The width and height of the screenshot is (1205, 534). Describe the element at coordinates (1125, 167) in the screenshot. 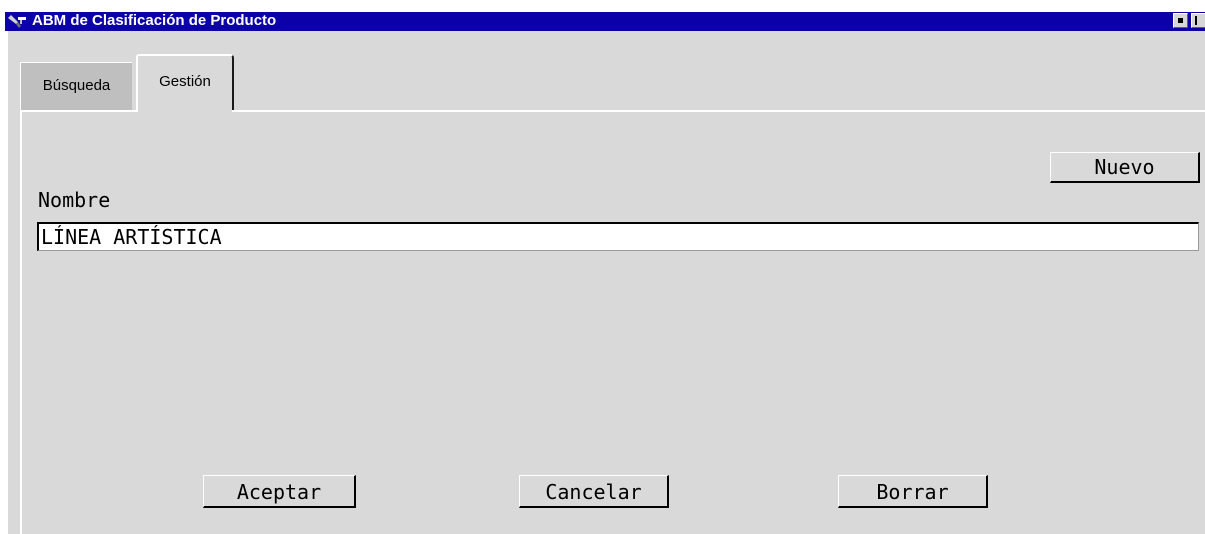

I see `nuevo-button: Nuevo` at that location.